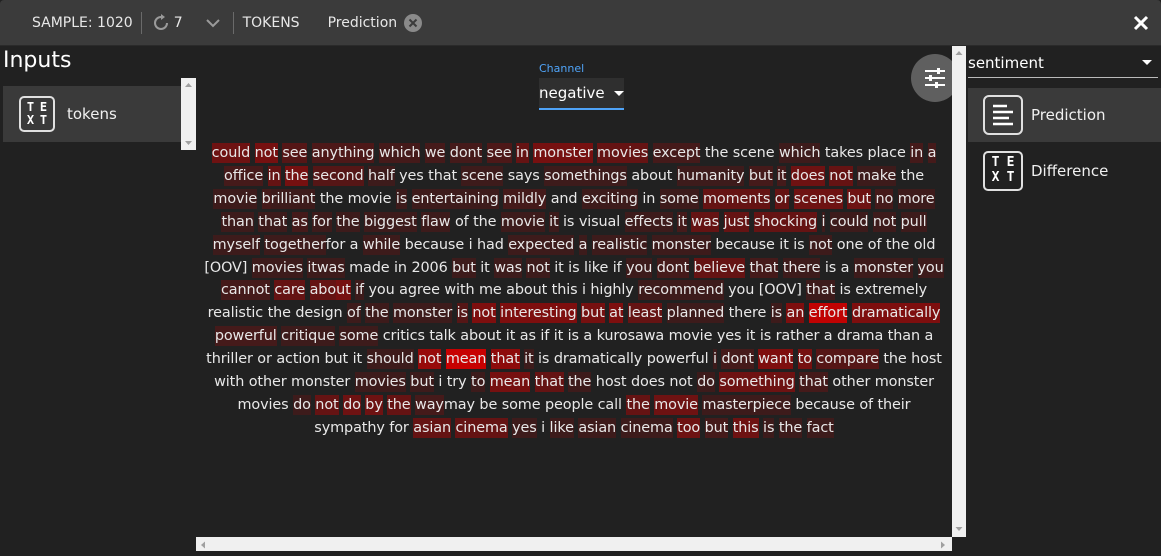 Image resolution: width=1161 pixels, height=556 pixels. Describe the element at coordinates (482, 175) in the screenshot. I see `token: scene` at that location.